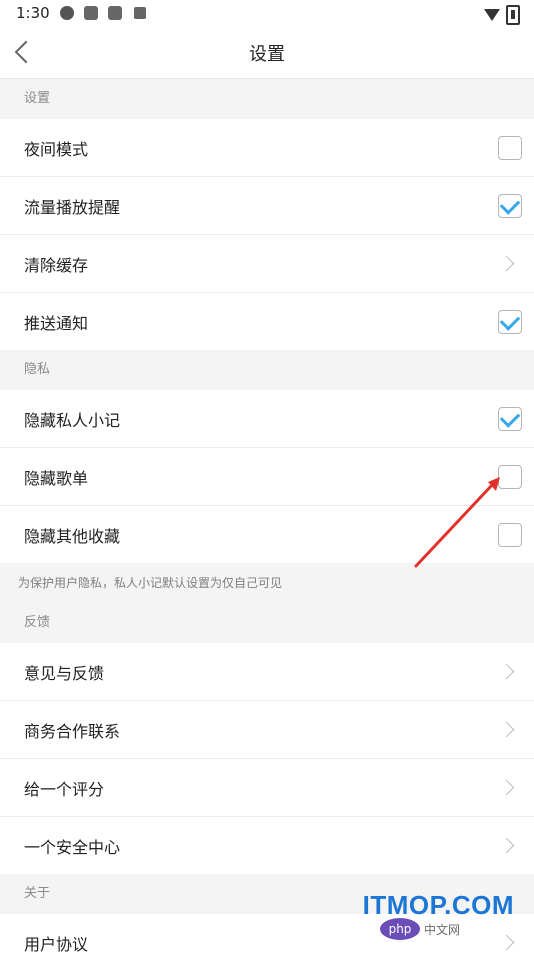  What do you see at coordinates (438, 905) in the screenshot?
I see `watermark-brand: ITMOP.COM` at bounding box center [438, 905].